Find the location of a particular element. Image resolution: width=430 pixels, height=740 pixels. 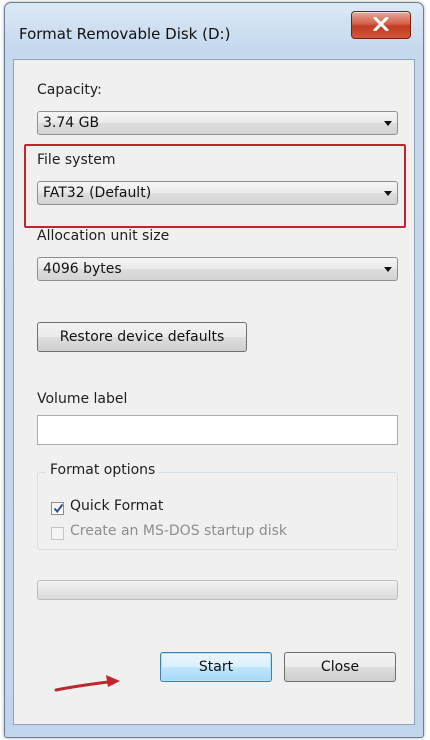

close-button: Close is located at coordinates (340, 667).